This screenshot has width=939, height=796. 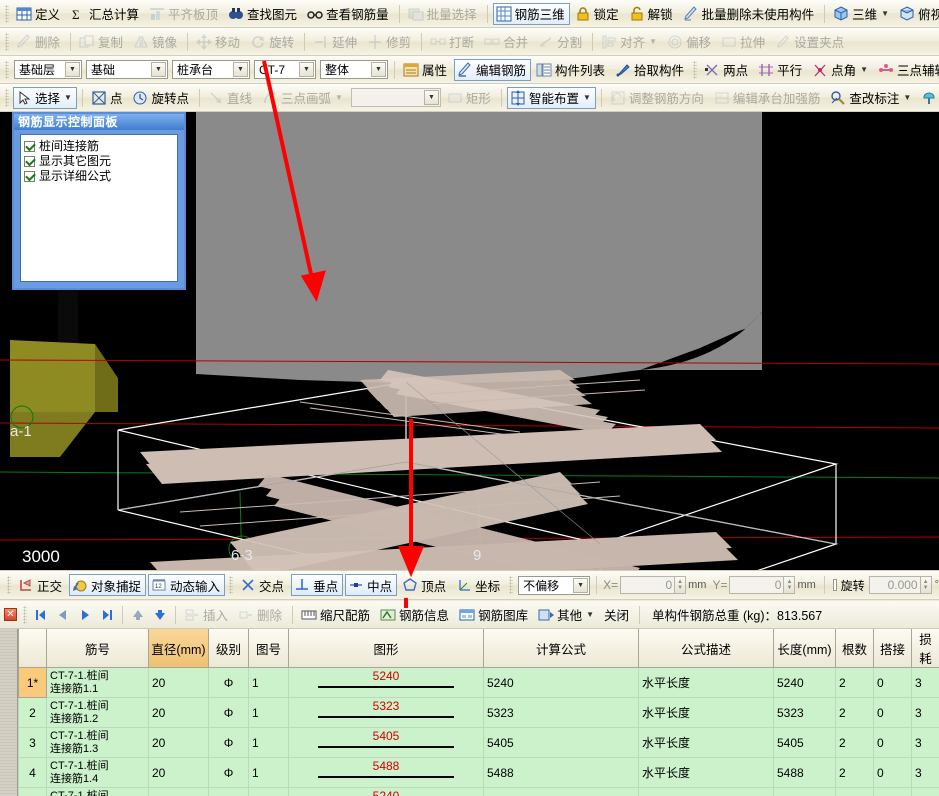 I want to click on nav-up-button, so click(x=138, y=615).